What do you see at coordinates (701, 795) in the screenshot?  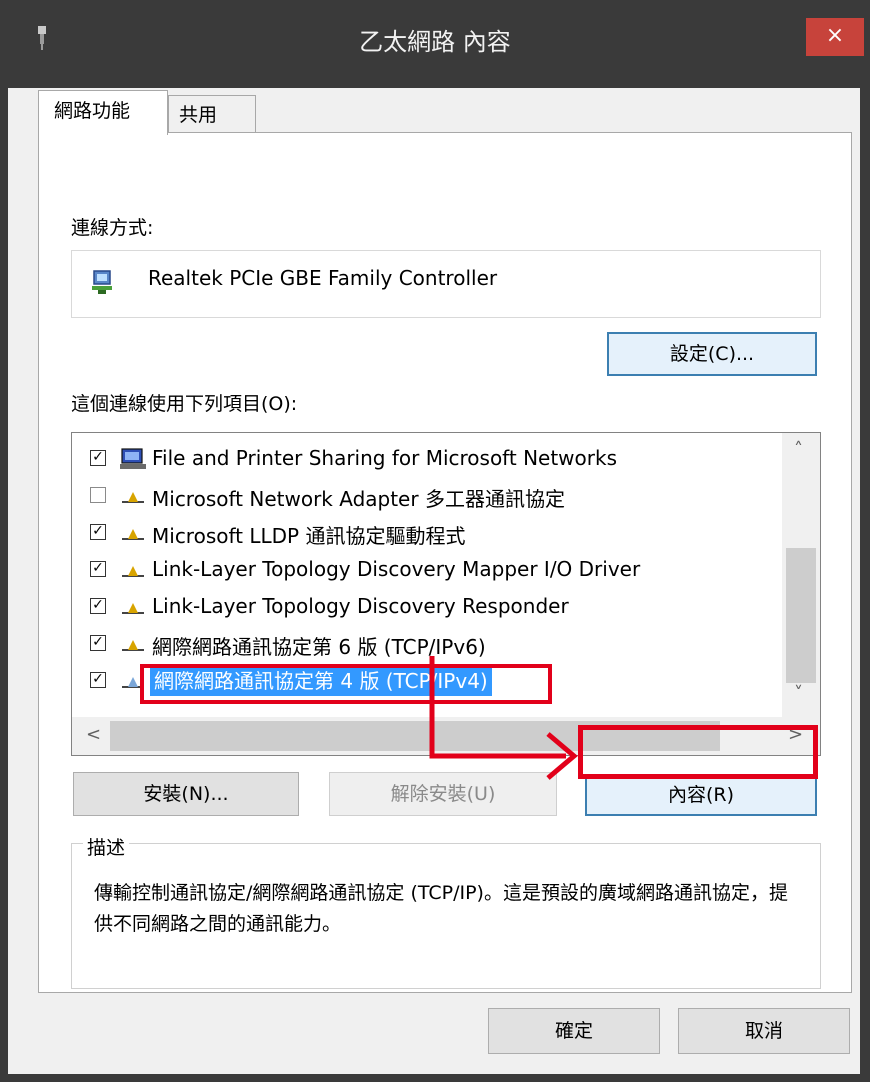 I see `properties-button: 內容(R)` at bounding box center [701, 795].